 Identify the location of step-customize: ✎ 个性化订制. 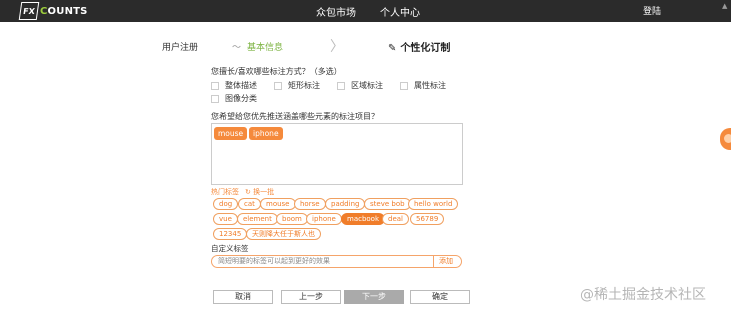
(419, 46).